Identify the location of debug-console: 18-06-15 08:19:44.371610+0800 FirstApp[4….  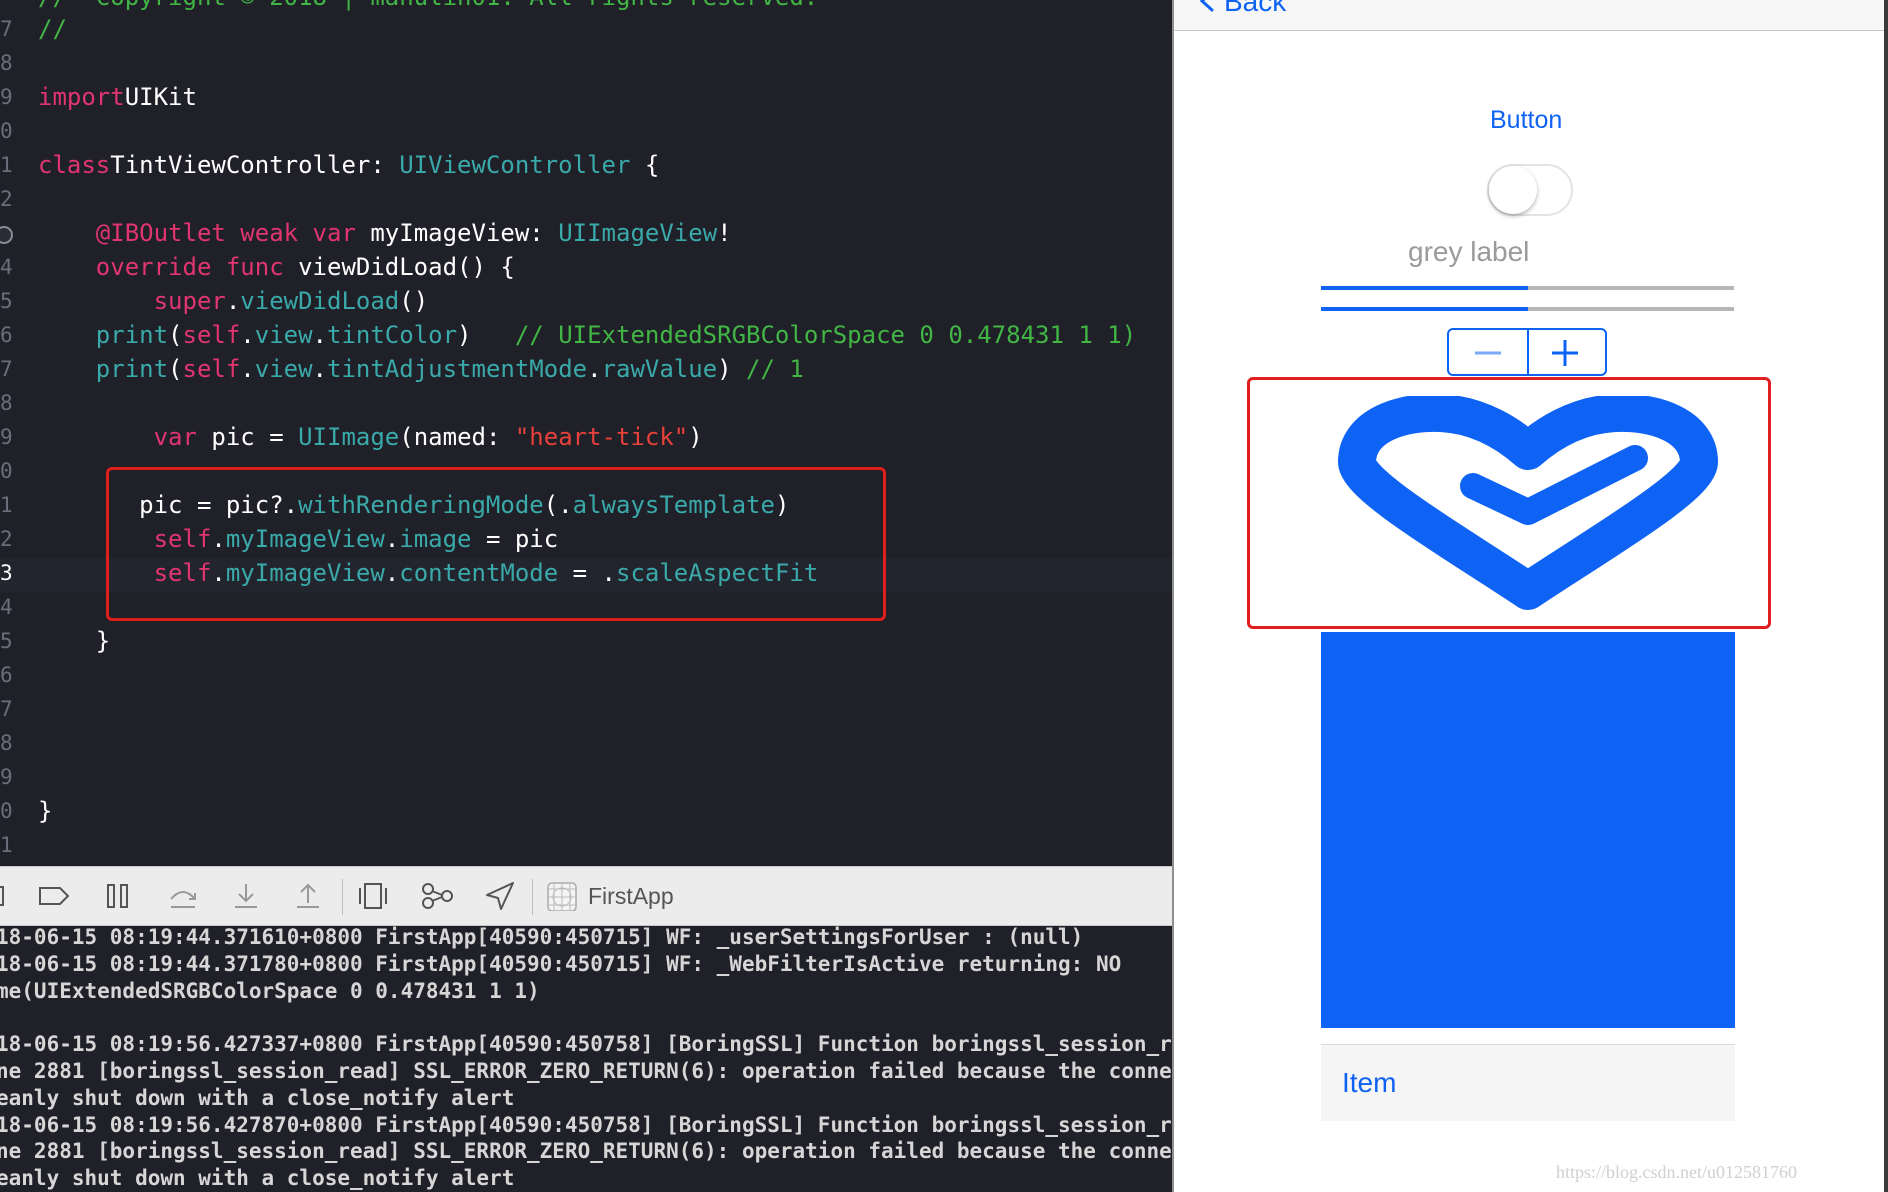
(586, 1059).